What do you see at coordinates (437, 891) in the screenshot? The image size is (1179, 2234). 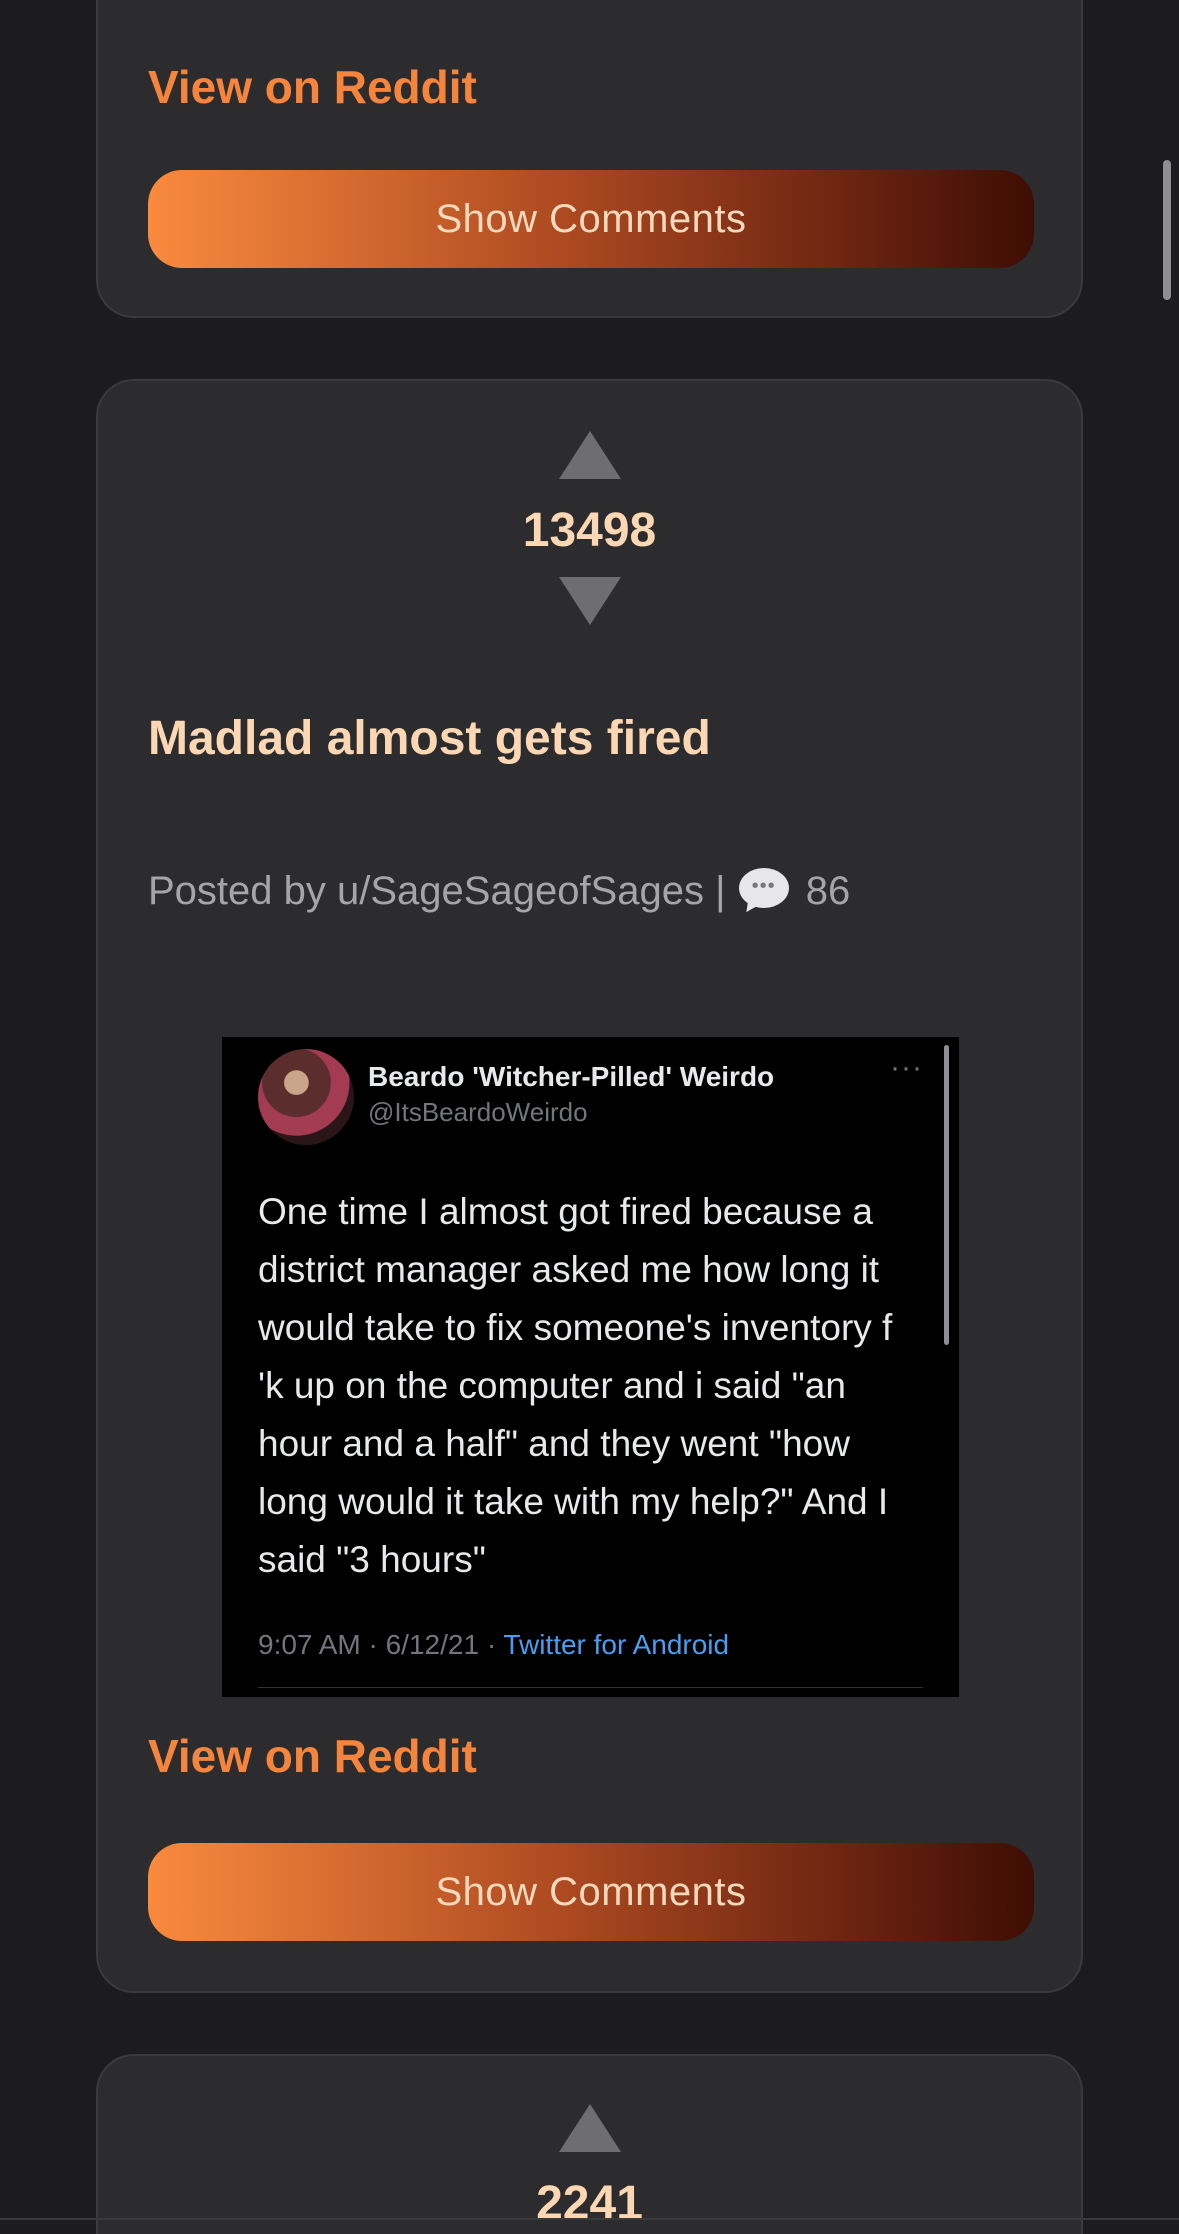 I see `post-author: Posted by u/SageSageofSages |` at bounding box center [437, 891].